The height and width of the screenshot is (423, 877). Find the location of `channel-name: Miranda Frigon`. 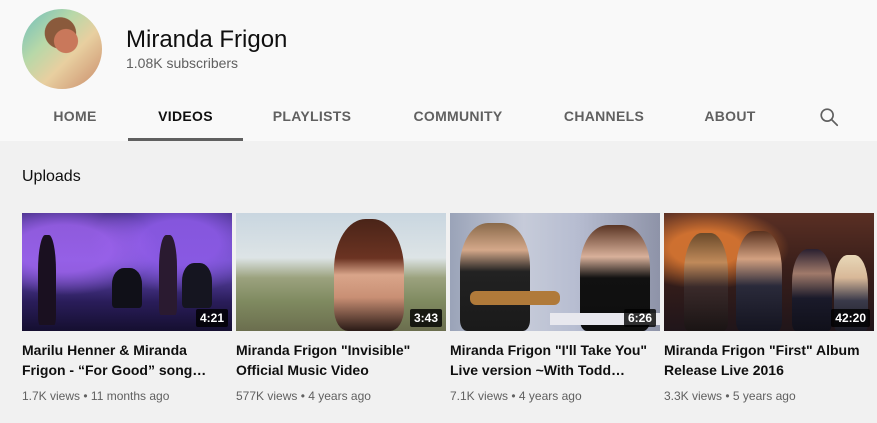

channel-name: Miranda Frigon is located at coordinates (207, 39).